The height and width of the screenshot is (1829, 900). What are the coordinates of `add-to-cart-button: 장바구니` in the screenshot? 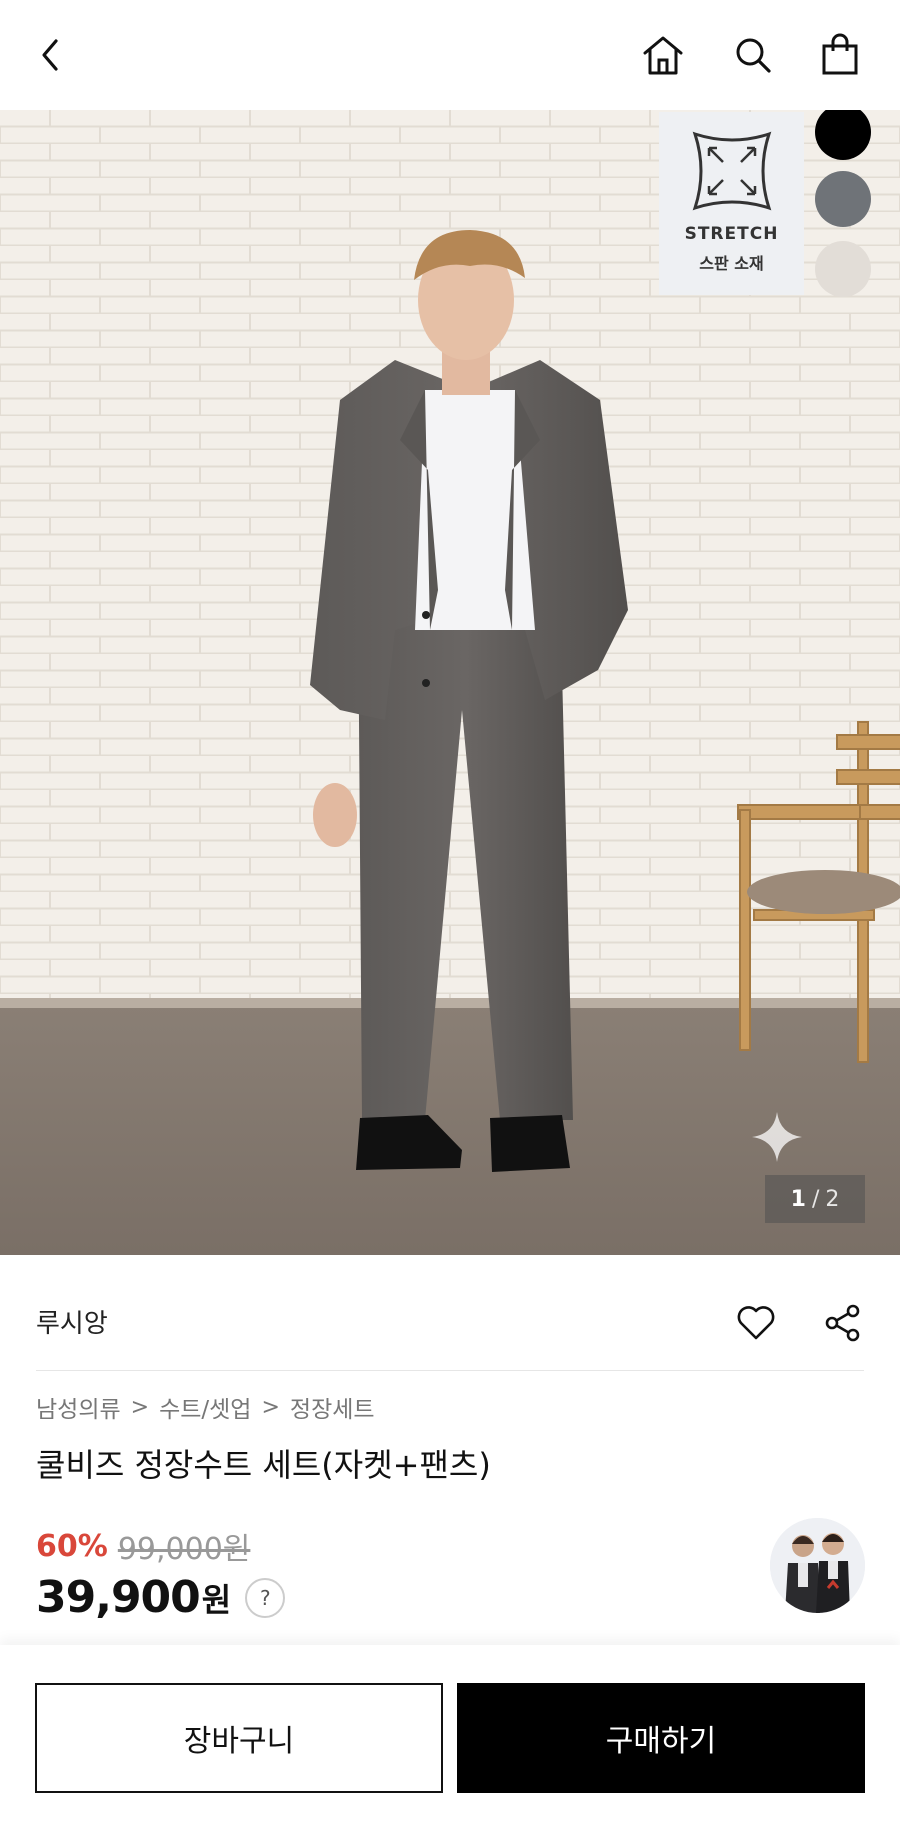 It's located at (239, 1738).